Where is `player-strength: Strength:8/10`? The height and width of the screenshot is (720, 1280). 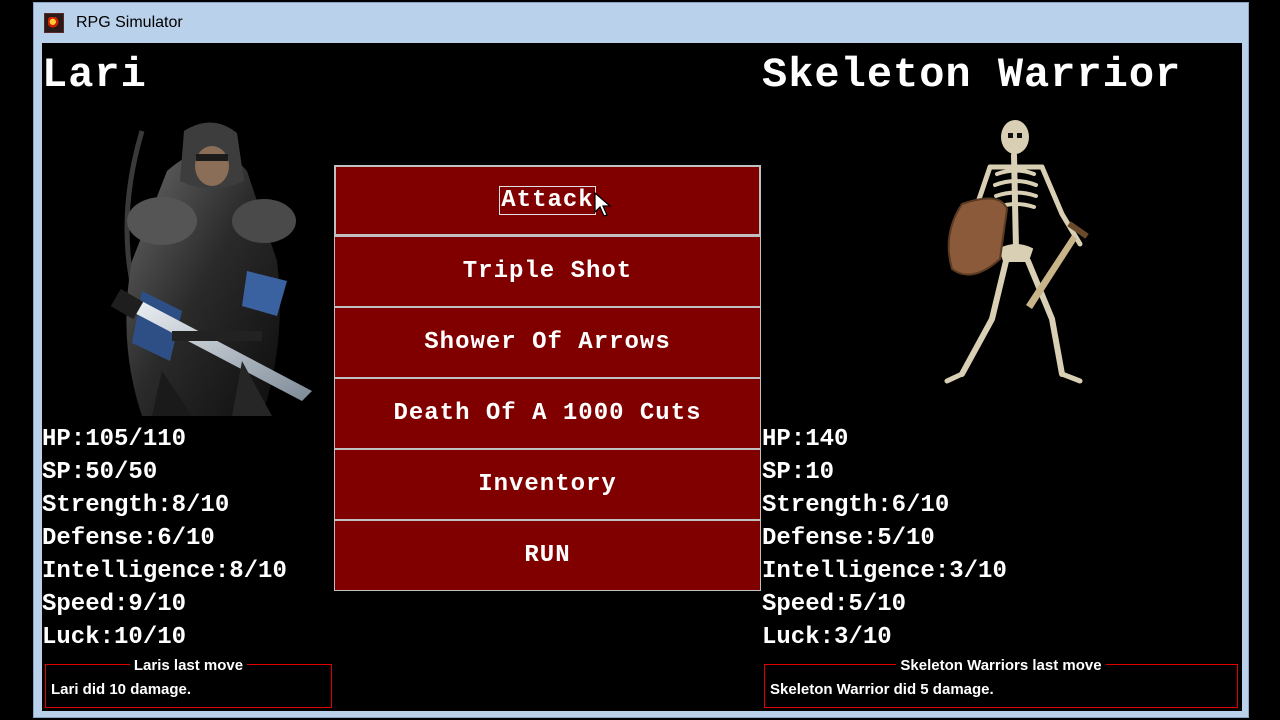
player-strength: Strength:8/10 is located at coordinates (136, 505).